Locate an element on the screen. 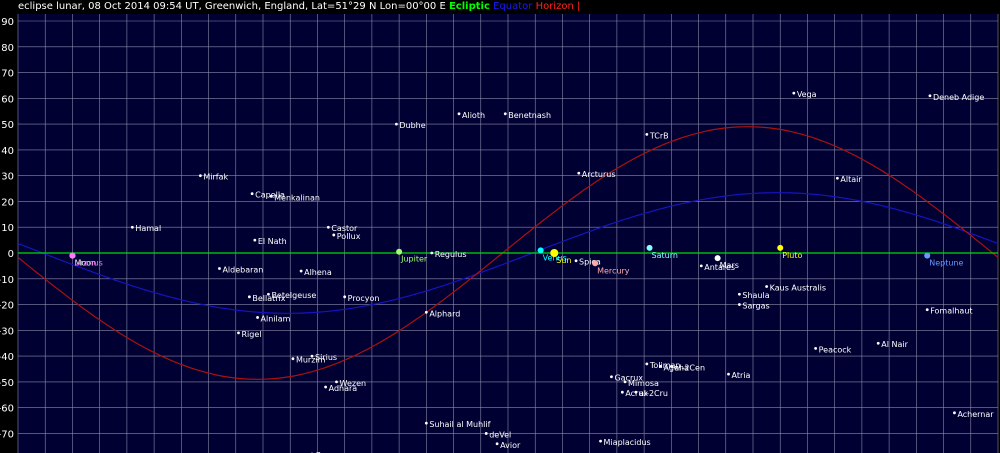 Image resolution: width=1000 pixels, height=453 pixels. y-tick-label: -40 is located at coordinates (7, 357).